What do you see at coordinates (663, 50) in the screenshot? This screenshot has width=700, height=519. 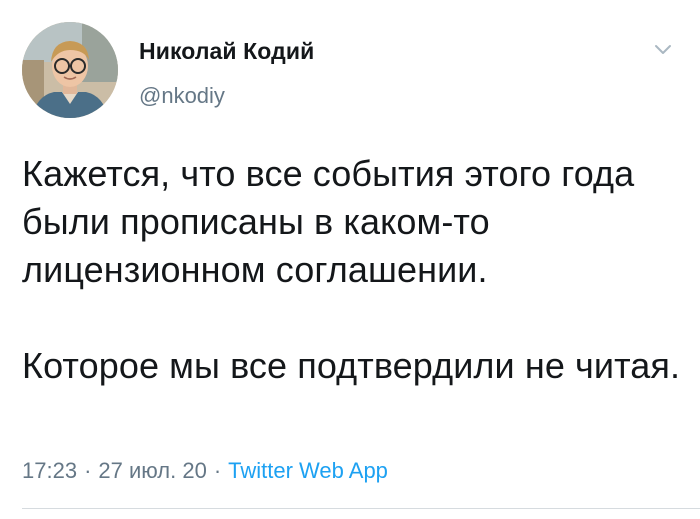 I see `chevron-down-icon` at bounding box center [663, 50].